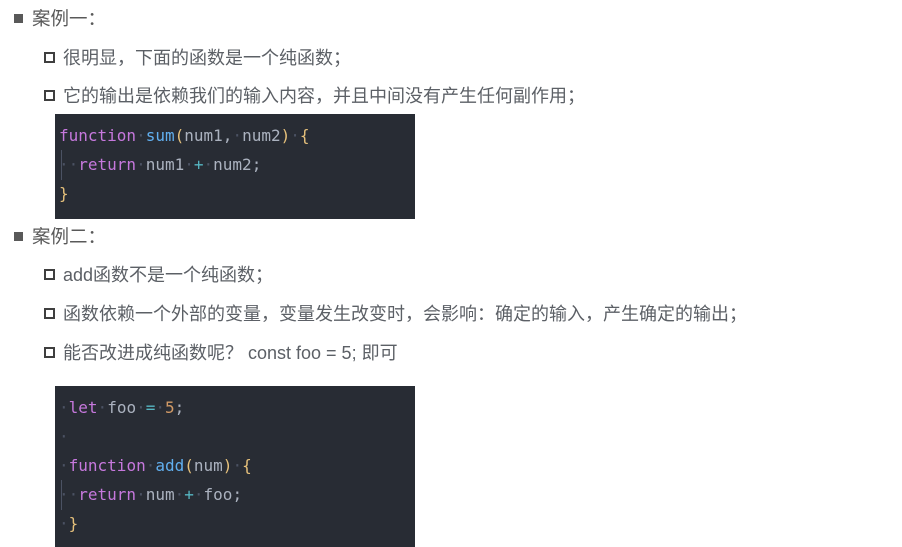  I want to click on token-function-name: add, so click(170, 465).